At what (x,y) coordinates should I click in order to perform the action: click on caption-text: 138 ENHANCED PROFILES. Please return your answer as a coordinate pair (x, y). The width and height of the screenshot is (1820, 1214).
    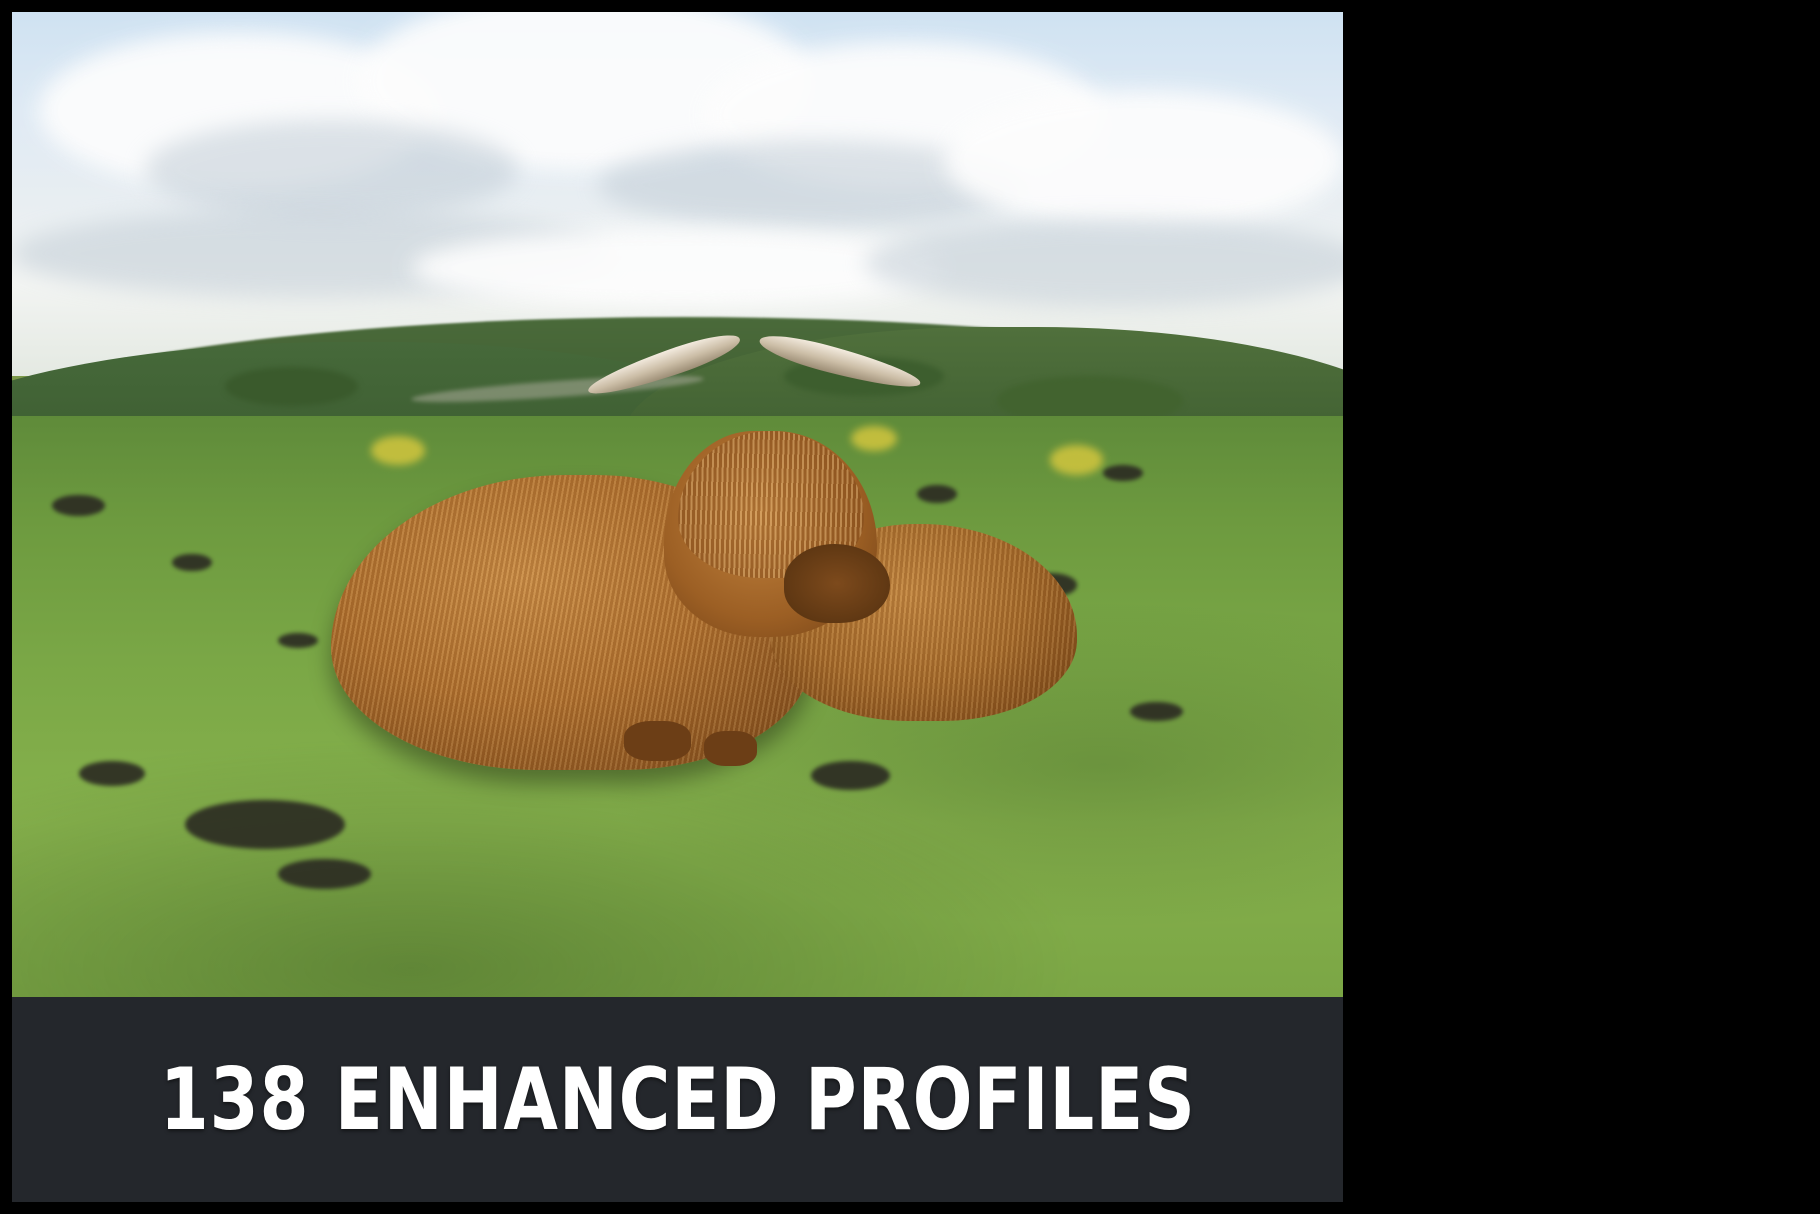
    Looking at the image, I should click on (677, 1099).